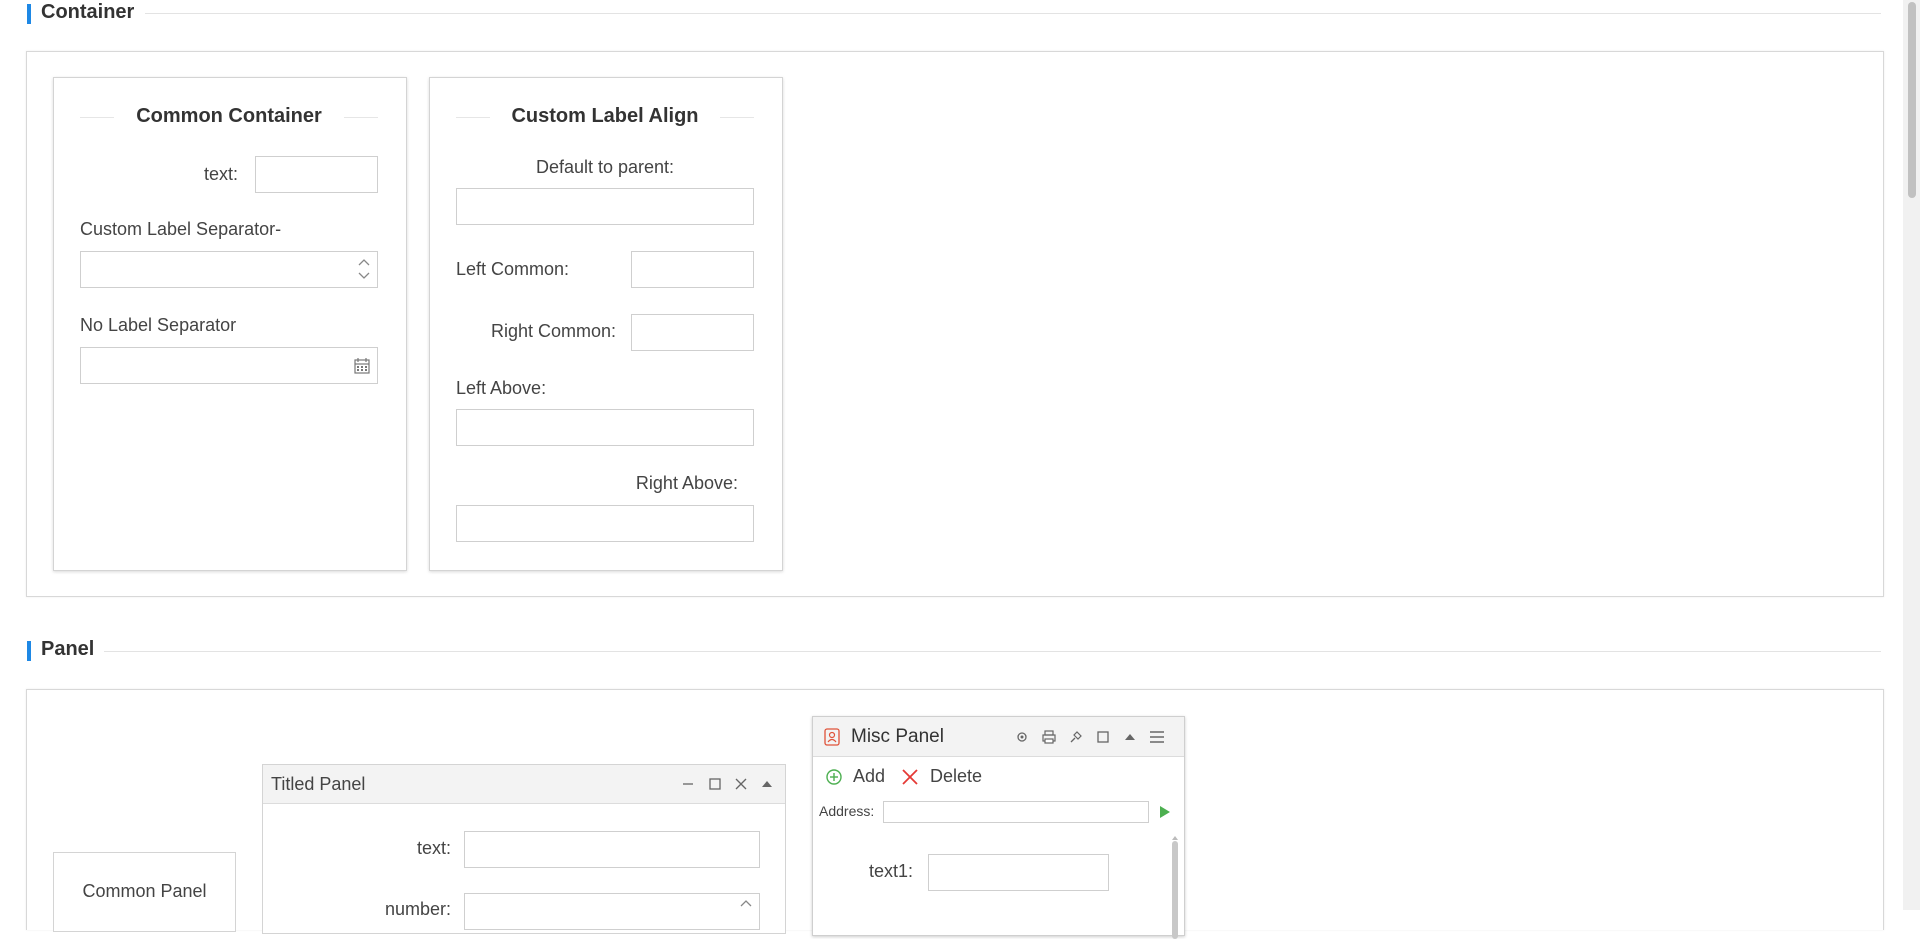 This screenshot has width=1920, height=939. Describe the element at coordinates (998, 827) in the screenshot. I see `misc-panel: Misc Panel Add Delete Address: text1:` at that location.